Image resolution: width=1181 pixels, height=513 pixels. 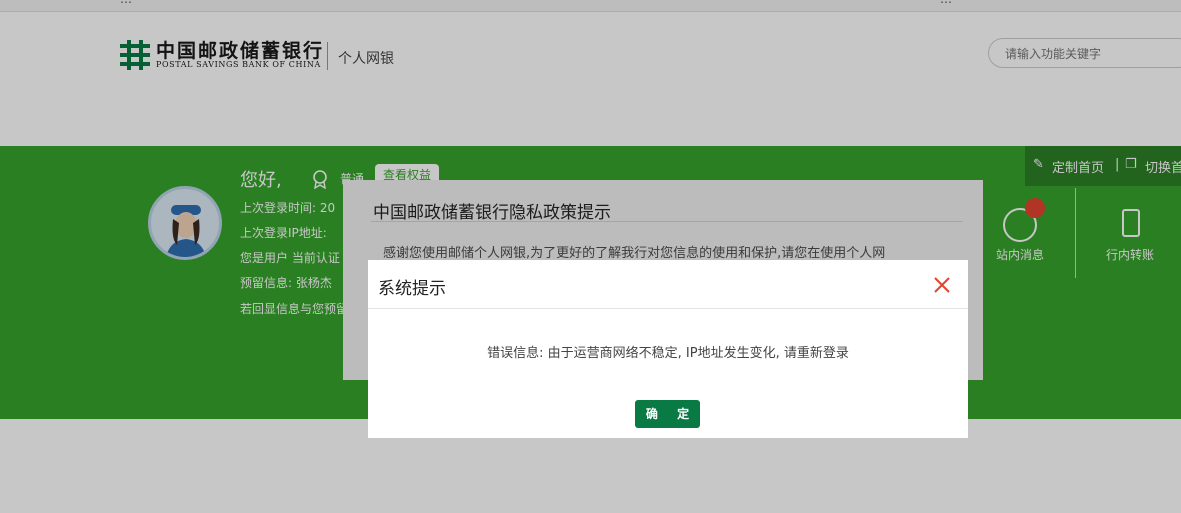 I want to click on error-message: 错误信息: 由于运营商网络不稳定, IP地址发生变化, 请重新登录, so click(x=668, y=353).